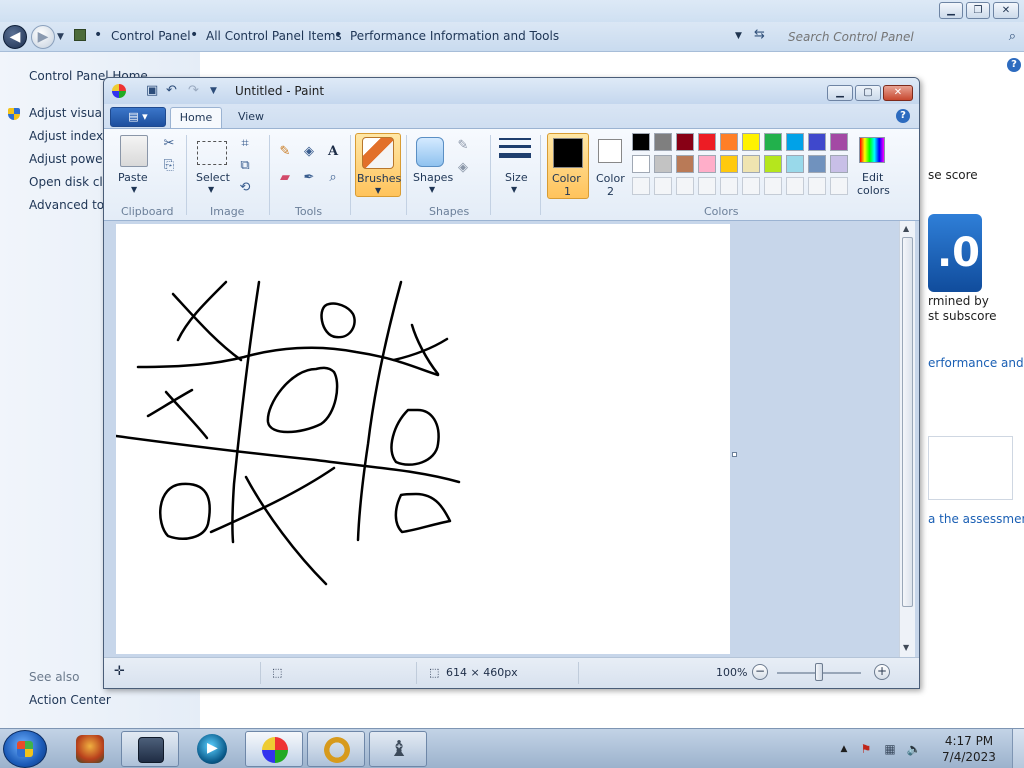 The image size is (1024, 768). I want to click on paint-maximize-button: ▢, so click(868, 93).